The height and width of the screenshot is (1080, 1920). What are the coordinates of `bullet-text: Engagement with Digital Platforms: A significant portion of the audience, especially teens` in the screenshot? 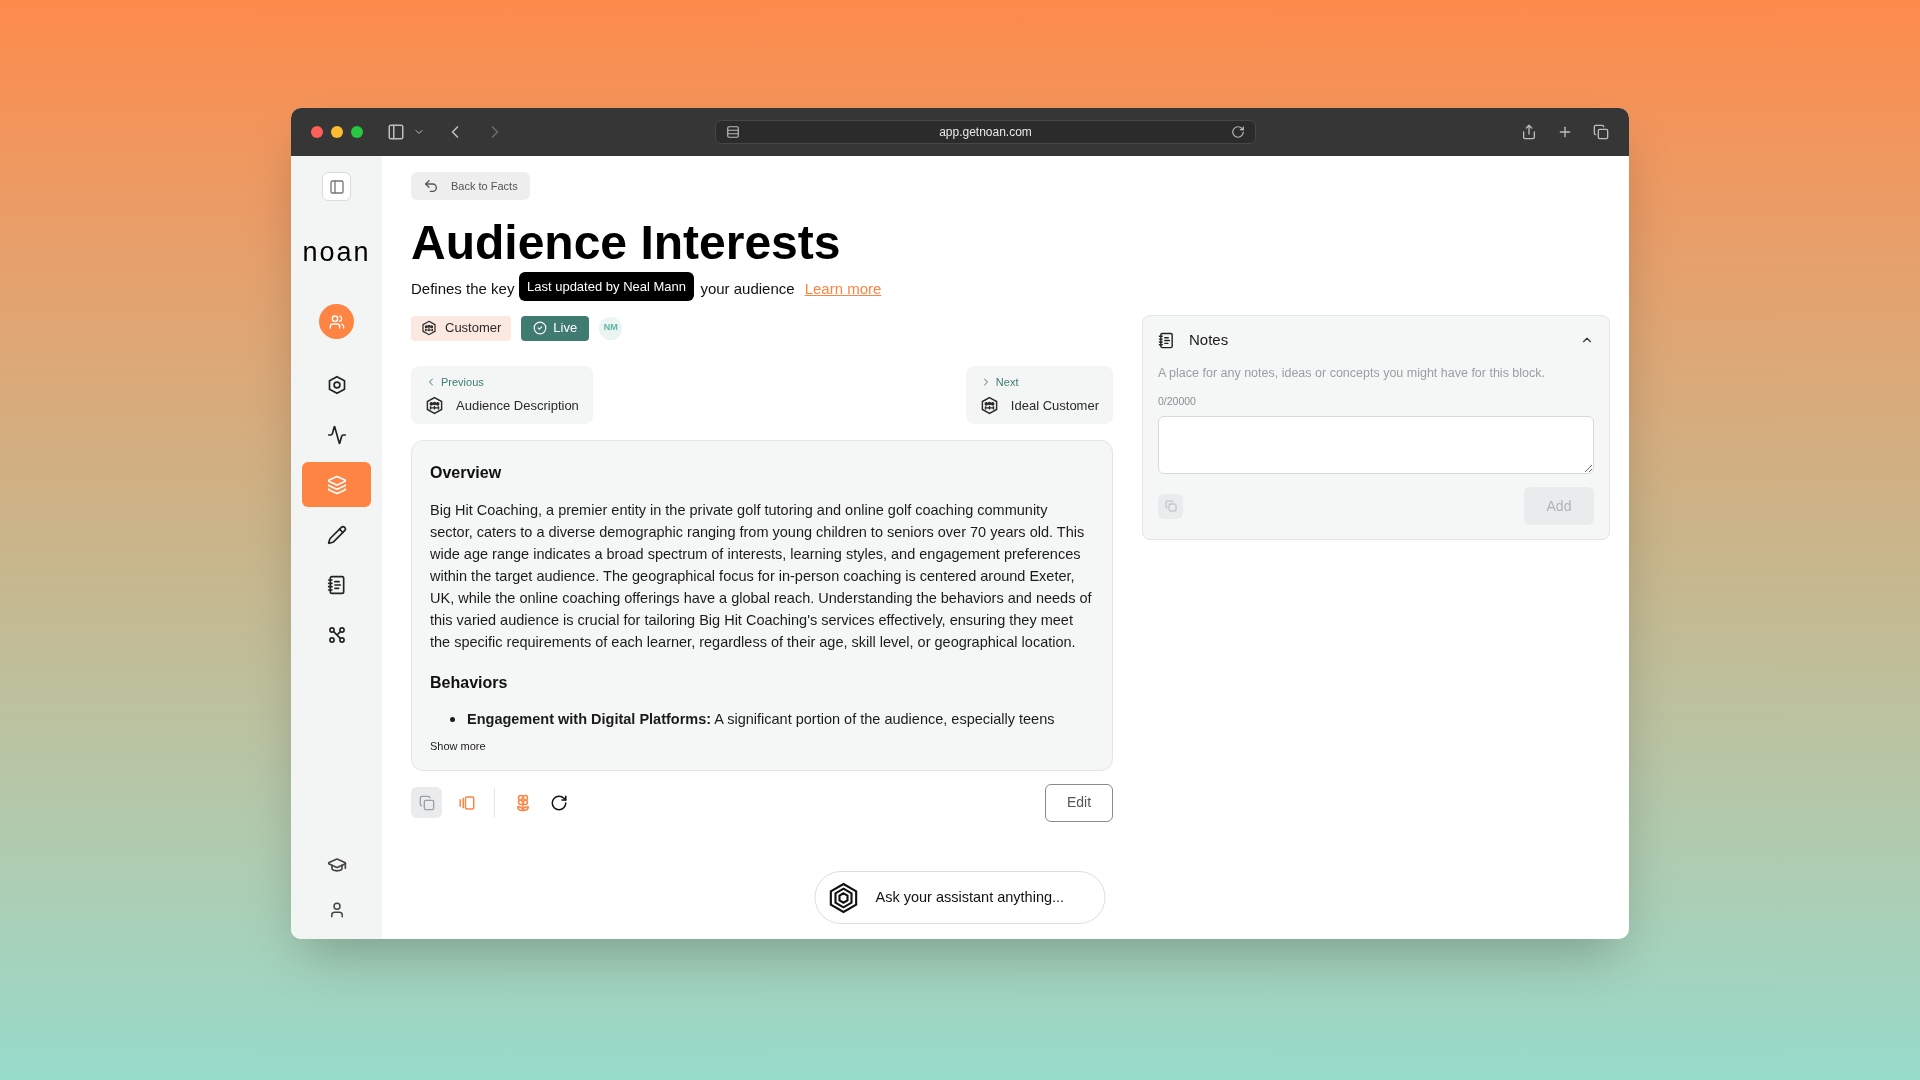 It's located at (761, 719).